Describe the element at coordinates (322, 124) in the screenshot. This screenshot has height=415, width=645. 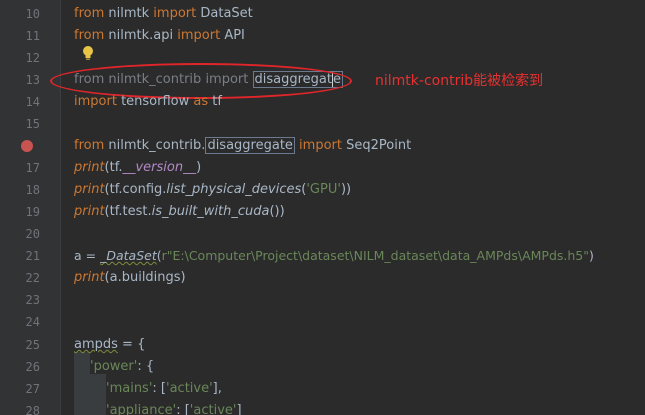
I see `code-line-15: 15` at that location.